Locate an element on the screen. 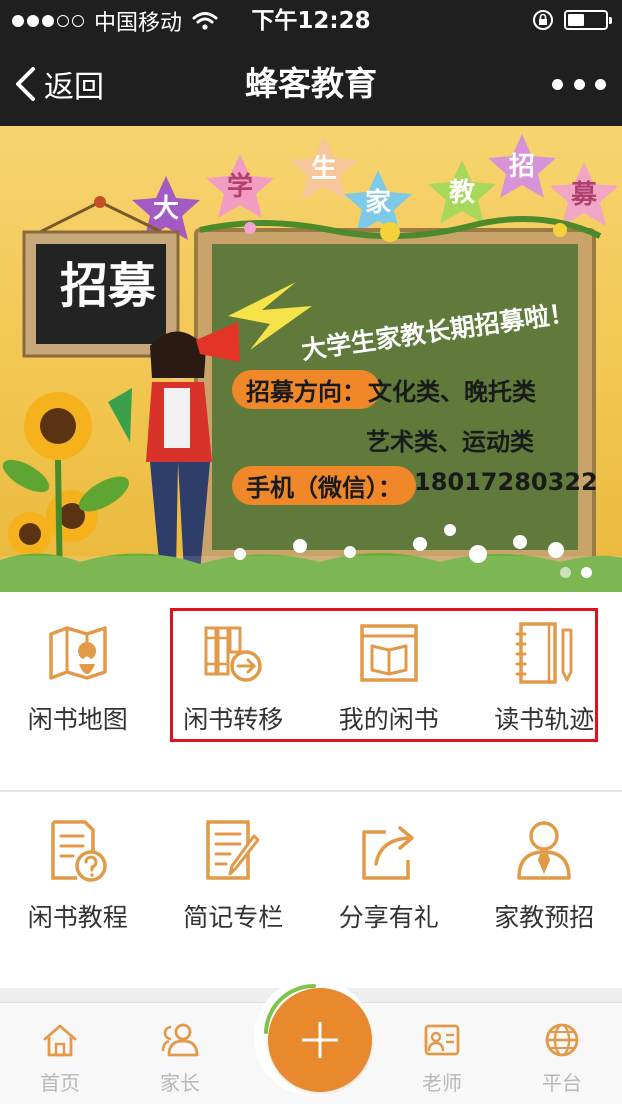 Image resolution: width=622 pixels, height=1104 pixels. tab-label: 首页 is located at coordinates (60, 1083).